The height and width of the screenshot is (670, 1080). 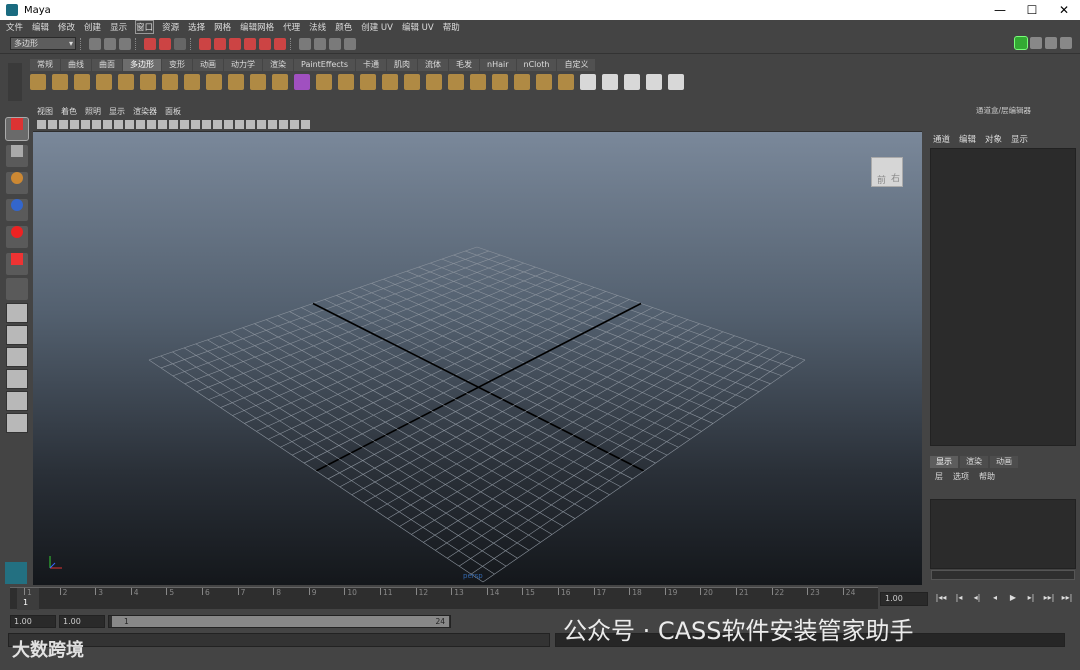 What do you see at coordinates (1004, 462) in the screenshot?
I see `layer-tab-anim: 动画` at bounding box center [1004, 462].